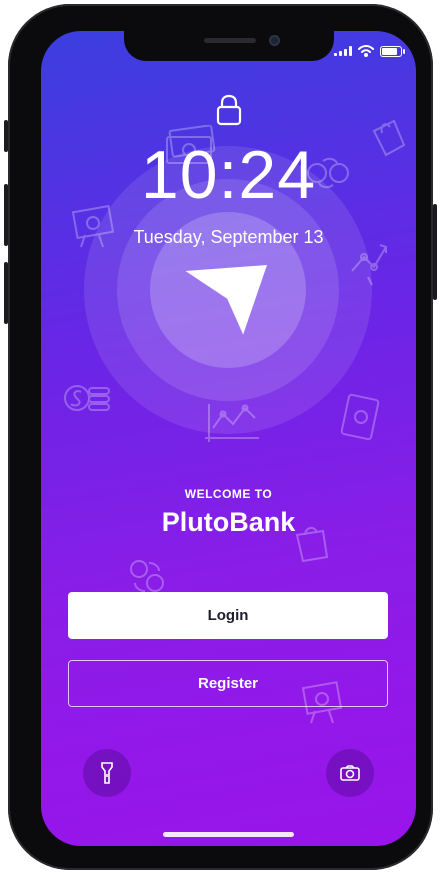 Image resolution: width=441 pixels, height=878 pixels. Describe the element at coordinates (87, 398) in the screenshot. I see `coins-icon` at that location.